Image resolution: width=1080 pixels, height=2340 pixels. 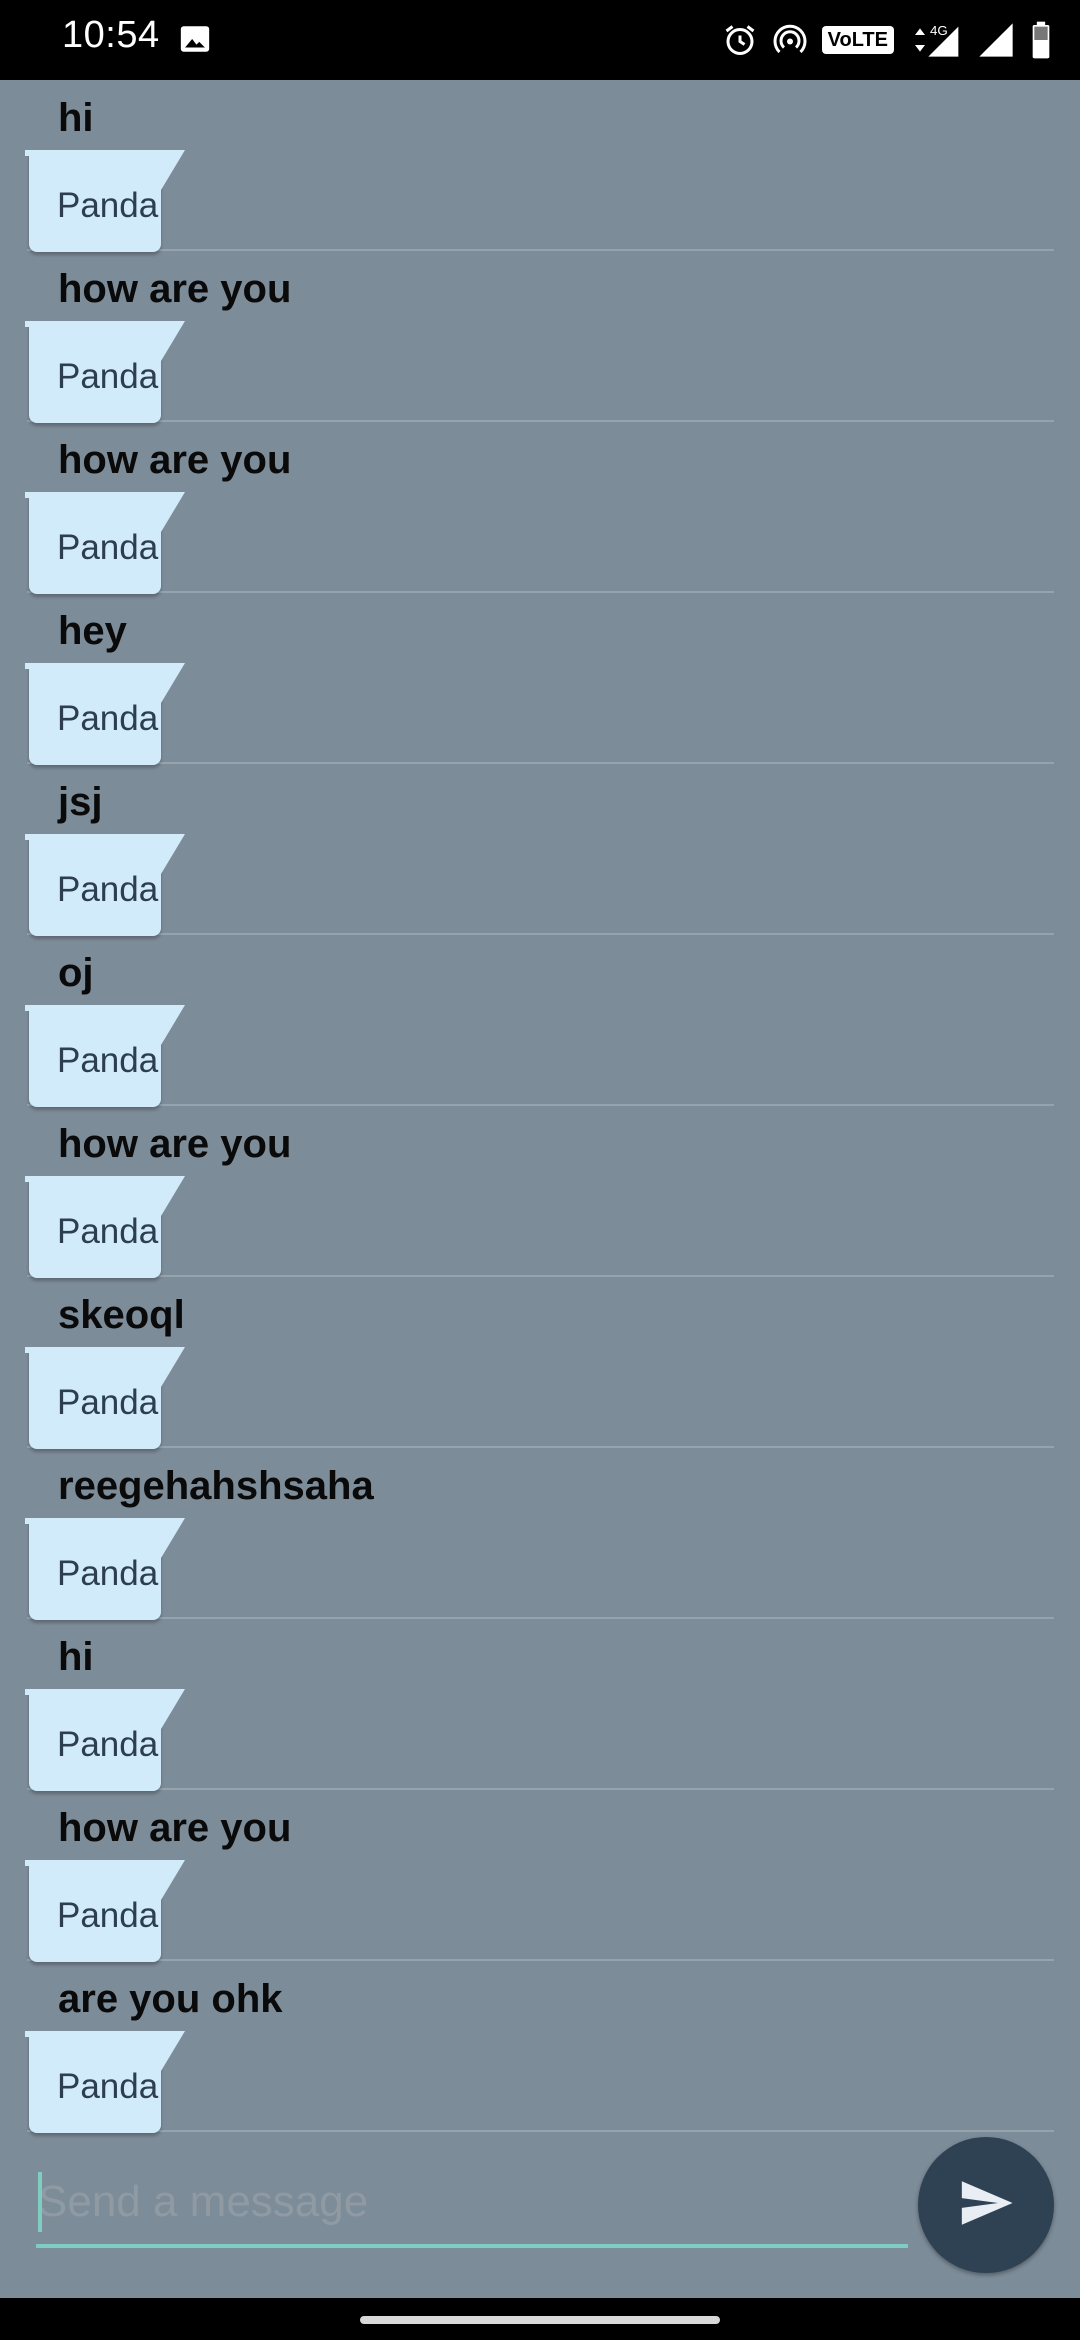 I want to click on status-bar: 10:54 VoLTE 4G, so click(x=540, y=40).